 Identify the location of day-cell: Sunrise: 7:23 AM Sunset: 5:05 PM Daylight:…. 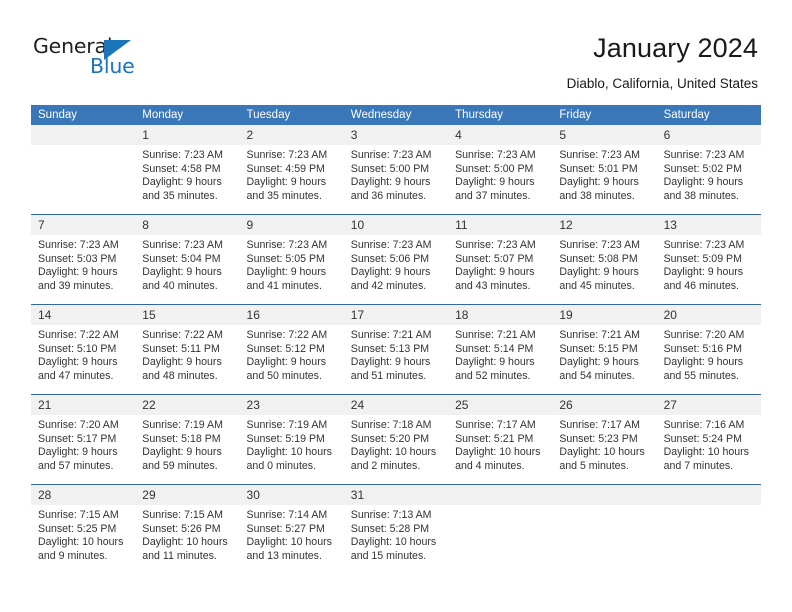
(292, 269).